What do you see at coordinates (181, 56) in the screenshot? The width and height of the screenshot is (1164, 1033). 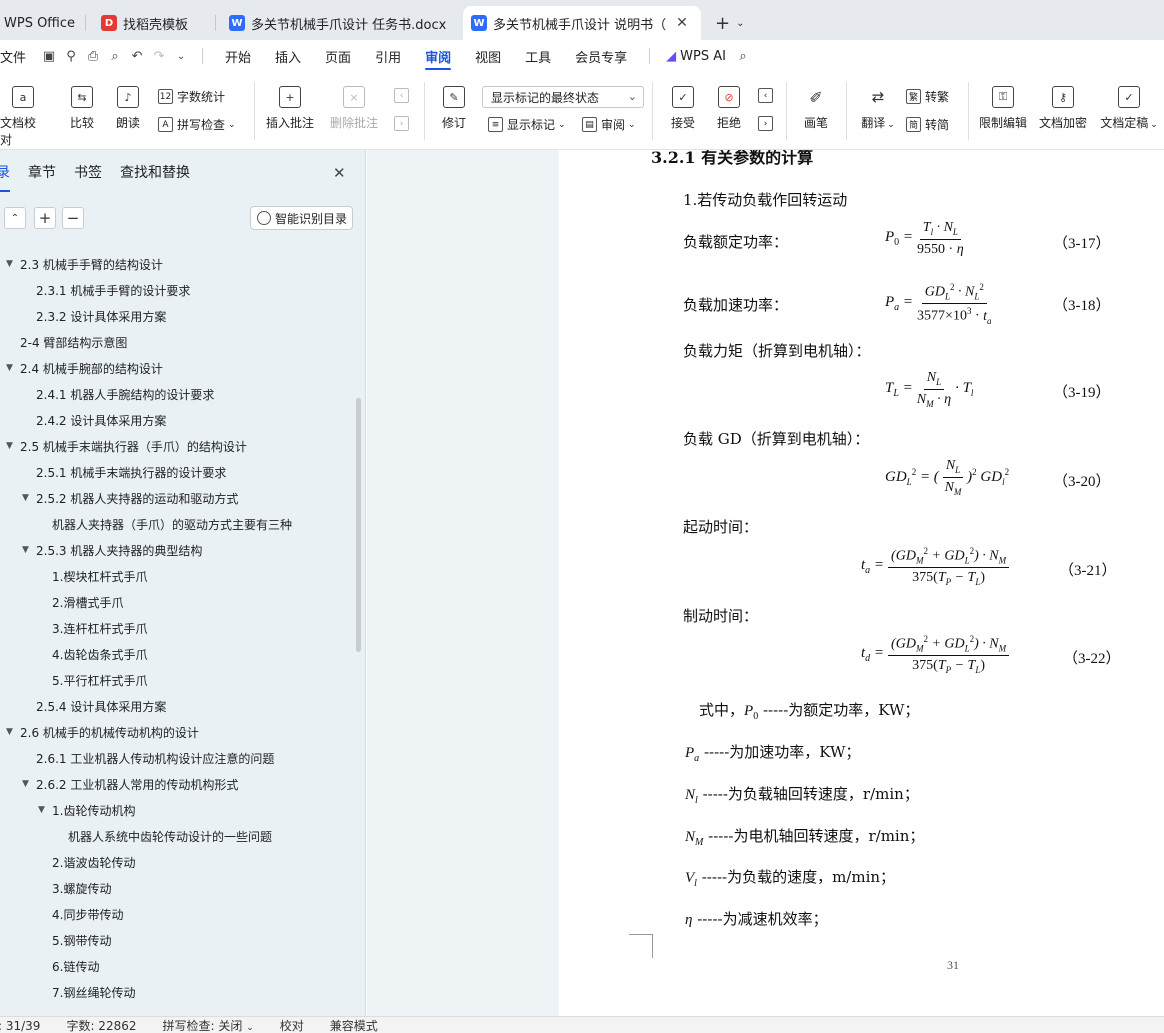 I see `more-chevron-icon: ⌄` at bounding box center [181, 56].